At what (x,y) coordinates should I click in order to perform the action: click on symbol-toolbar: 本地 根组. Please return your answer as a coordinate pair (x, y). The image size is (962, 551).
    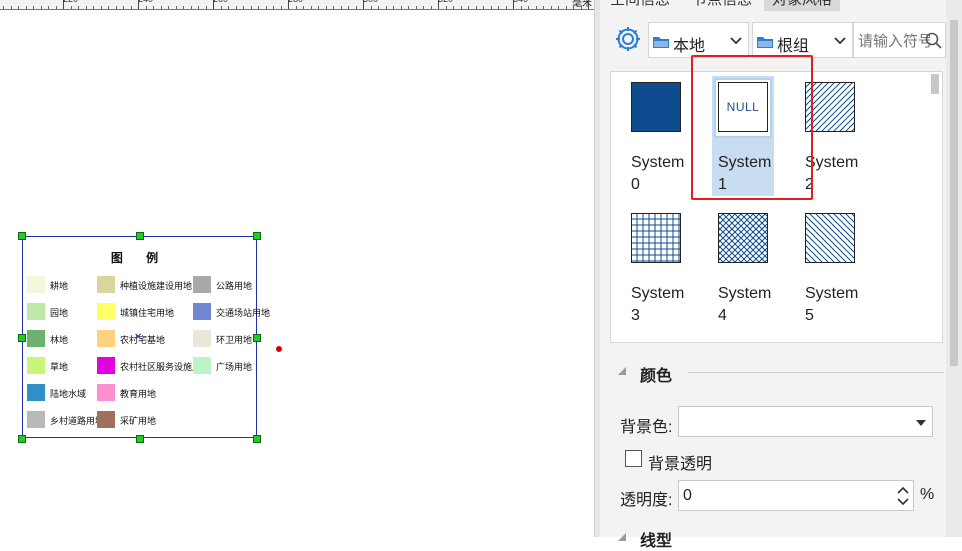
    Looking at the image, I should click on (778, 40).